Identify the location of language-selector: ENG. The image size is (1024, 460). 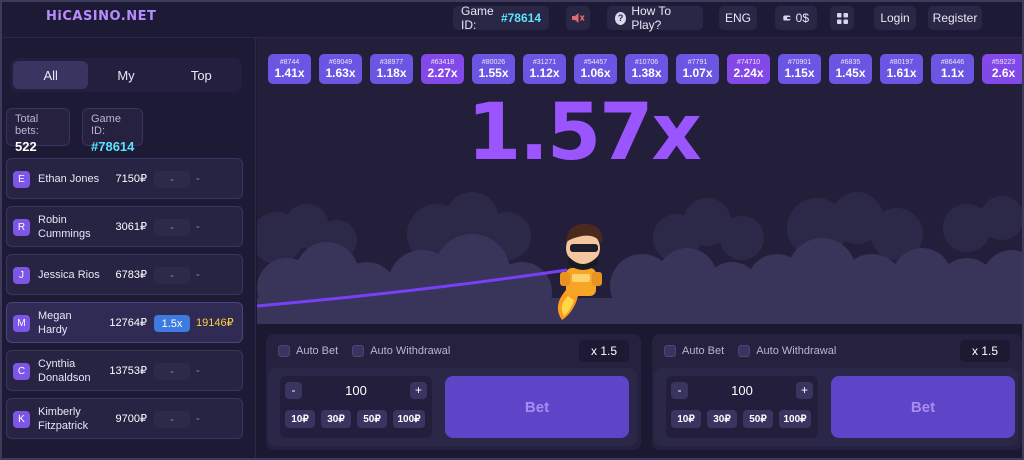
(738, 18).